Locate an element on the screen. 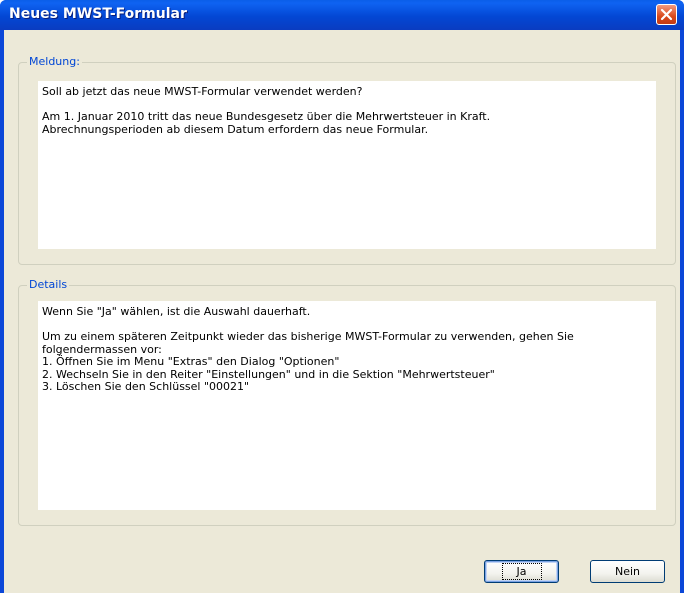 The width and height of the screenshot is (684, 593). no-button-label: Nein is located at coordinates (627, 571).